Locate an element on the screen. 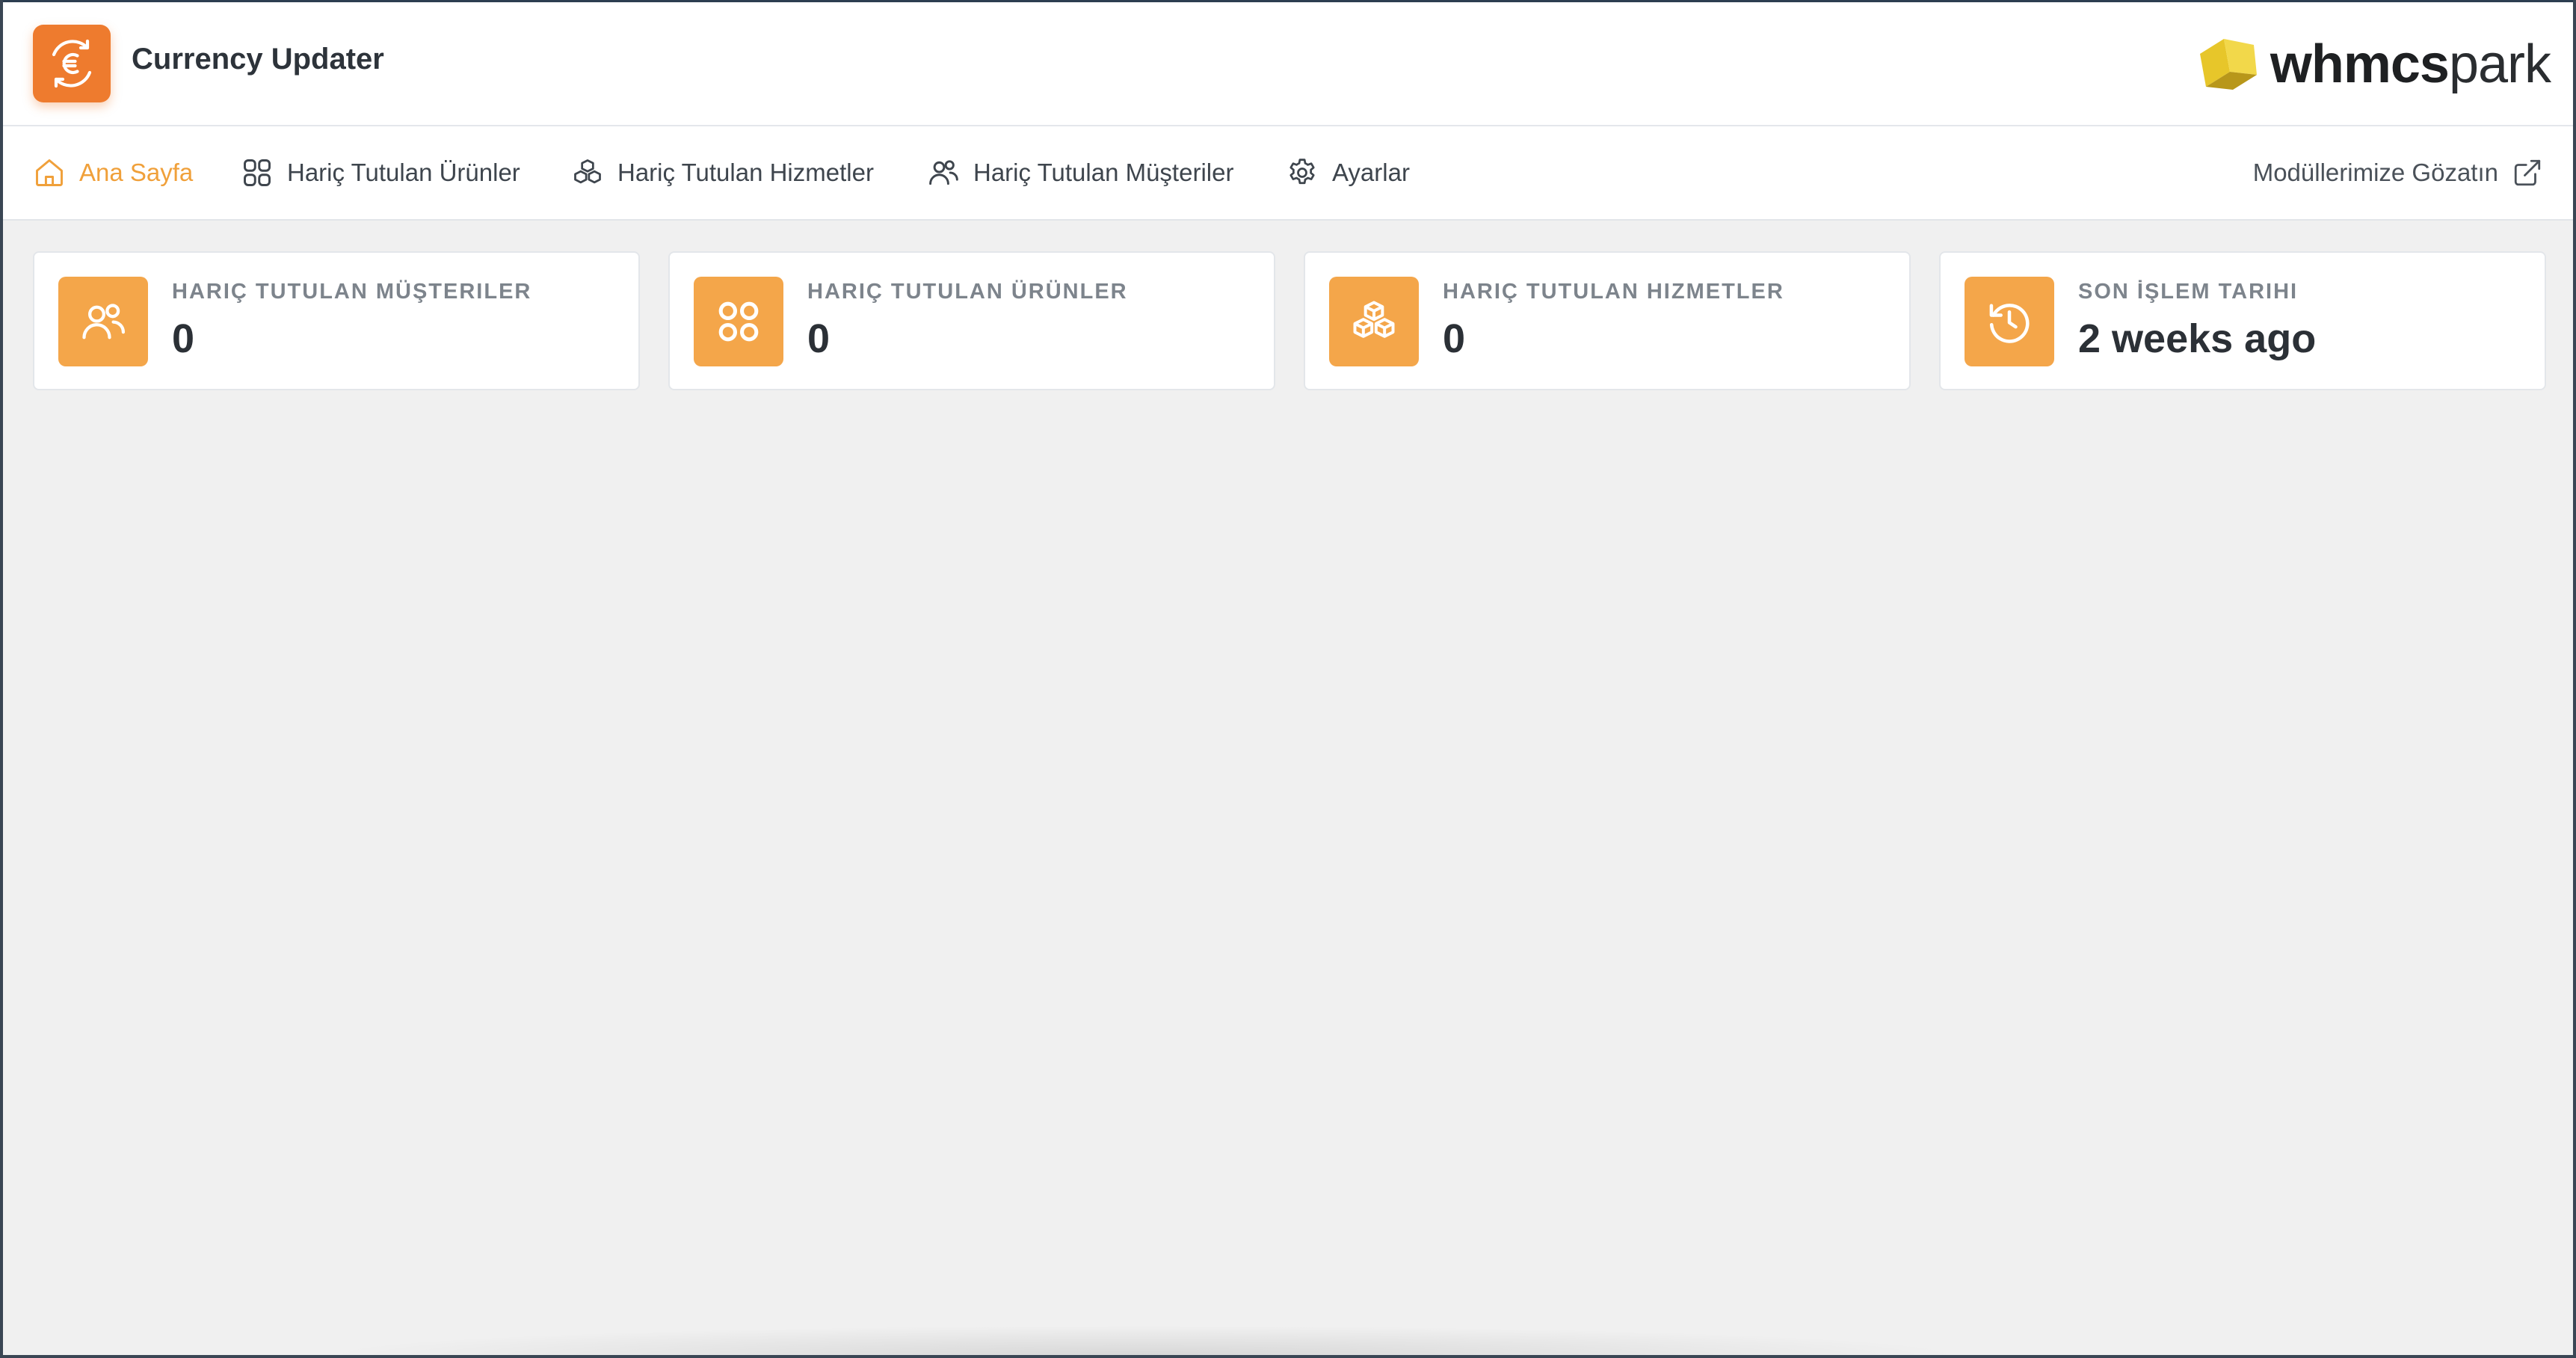  euro-exchange-icon is located at coordinates (72, 63).